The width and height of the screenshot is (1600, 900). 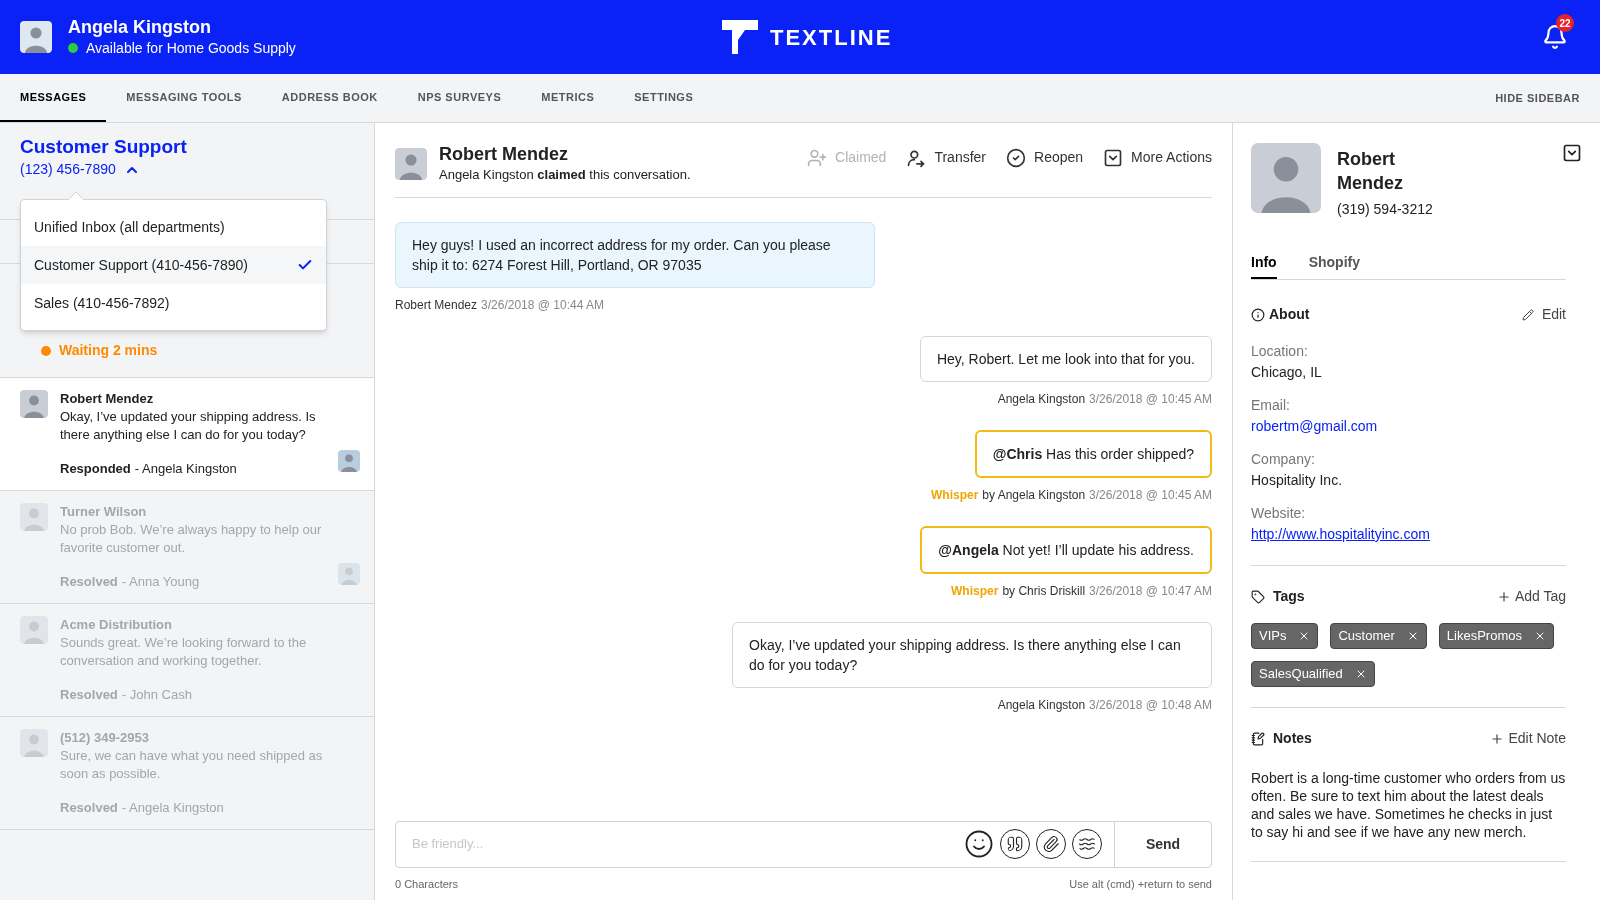 What do you see at coordinates (664, 98) in the screenshot?
I see `nav-tab: SETTINGS` at bounding box center [664, 98].